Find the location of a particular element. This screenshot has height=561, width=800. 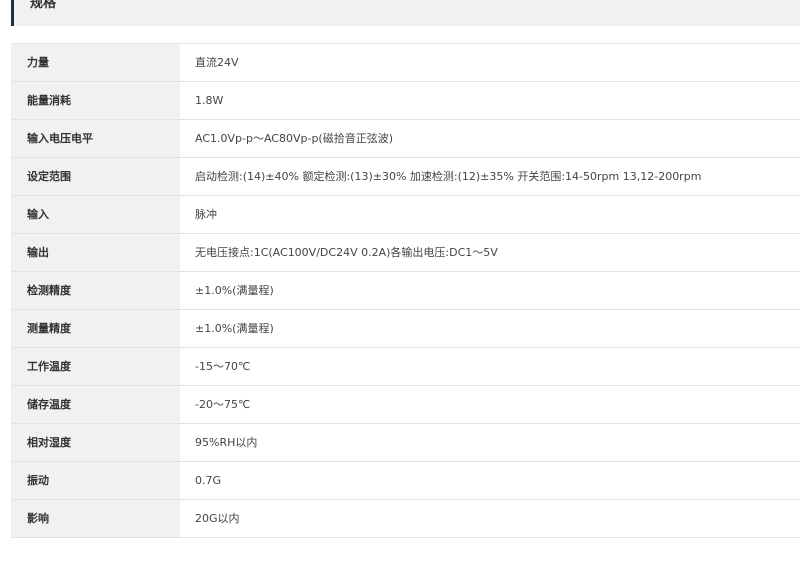

spec-value: 1.8W is located at coordinates (490, 100).